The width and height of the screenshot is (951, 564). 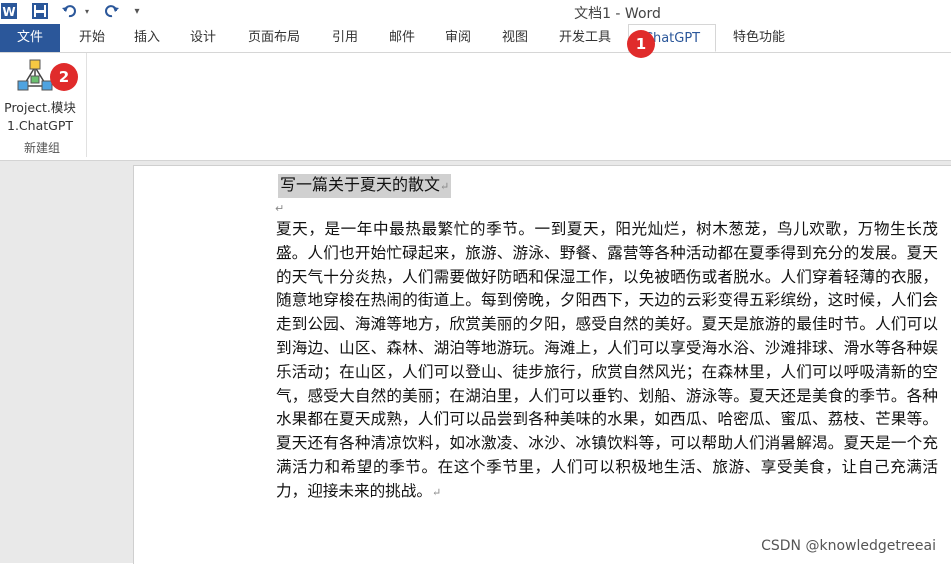 I want to click on window-title: 文档1 - Word, so click(x=617, y=14).